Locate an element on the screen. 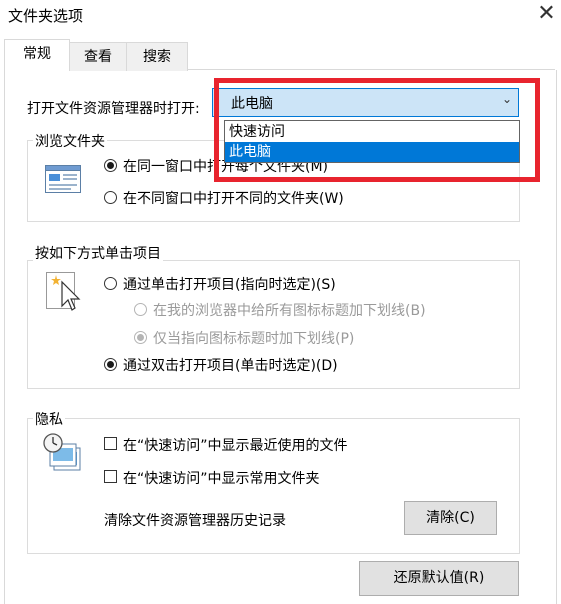  clear-history-label: 清除文件资源管理器历史记录 is located at coordinates (195, 521).